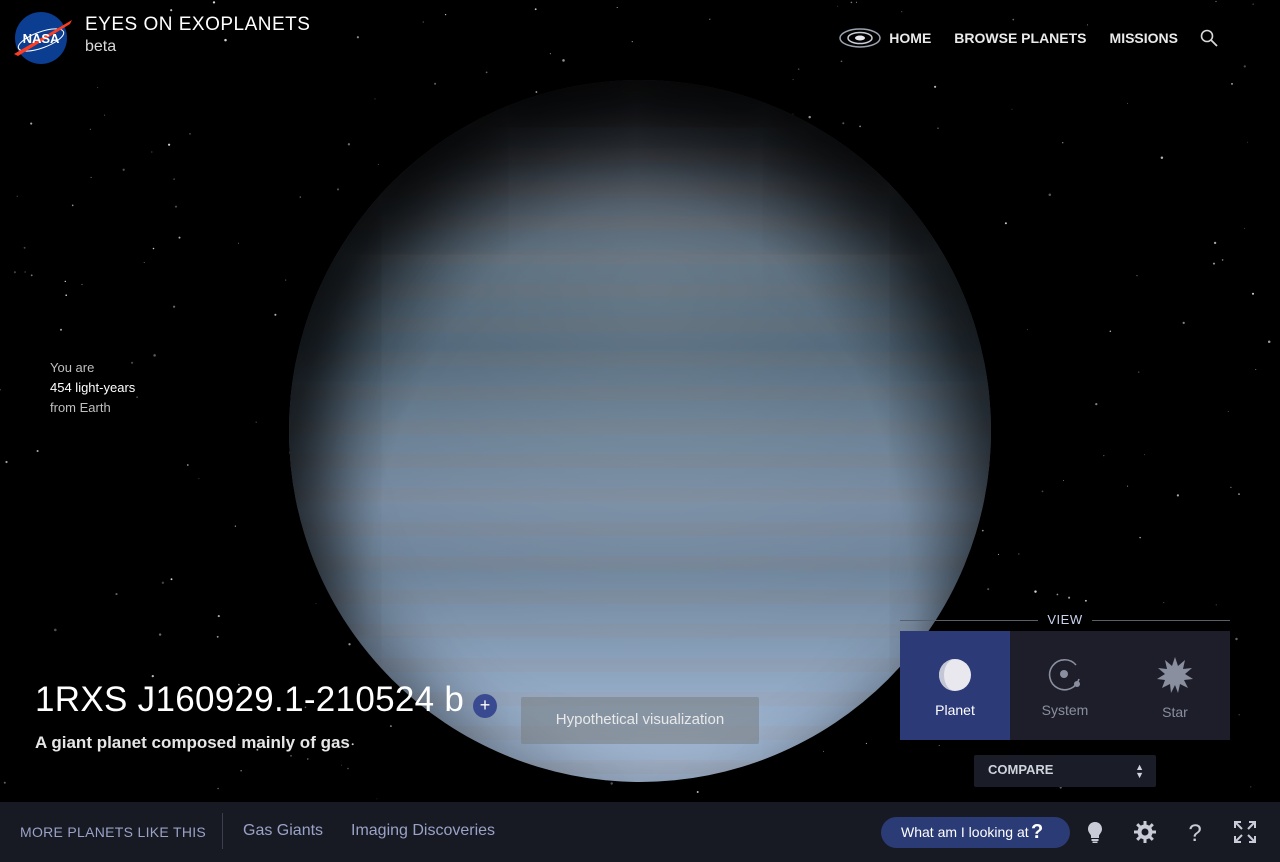  What do you see at coordinates (1175, 675) in the screenshot?
I see `star-icon` at bounding box center [1175, 675].